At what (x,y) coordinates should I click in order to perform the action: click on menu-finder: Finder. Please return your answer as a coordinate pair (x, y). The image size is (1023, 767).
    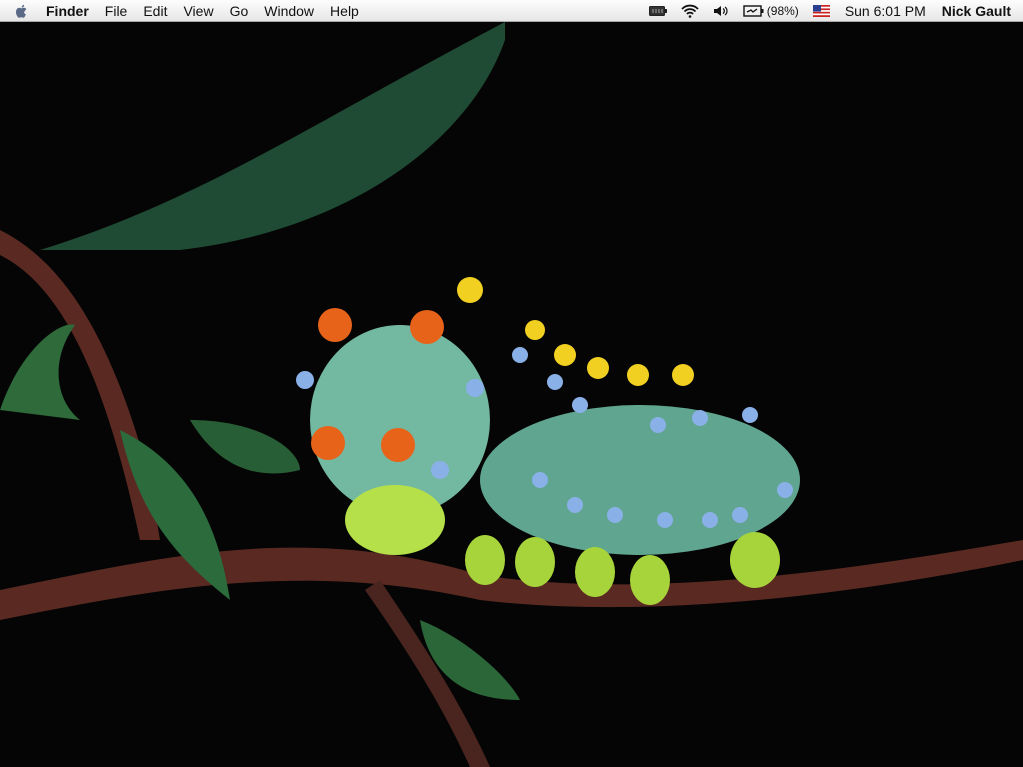
    Looking at the image, I should click on (67, 11).